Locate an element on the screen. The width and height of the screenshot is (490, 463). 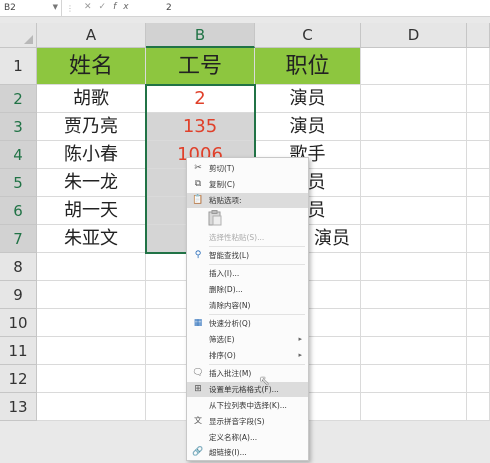
cell-e1 is located at coordinates (478, 66).